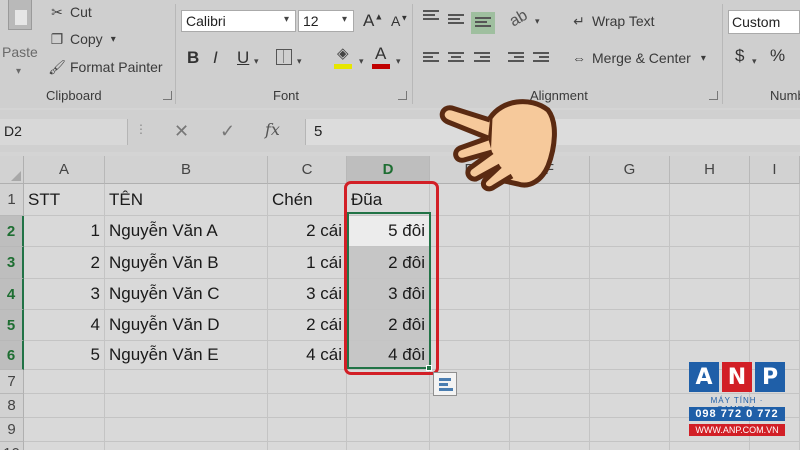  What do you see at coordinates (388, 231) in the screenshot?
I see `cell-d2: 5 đôi` at bounding box center [388, 231].